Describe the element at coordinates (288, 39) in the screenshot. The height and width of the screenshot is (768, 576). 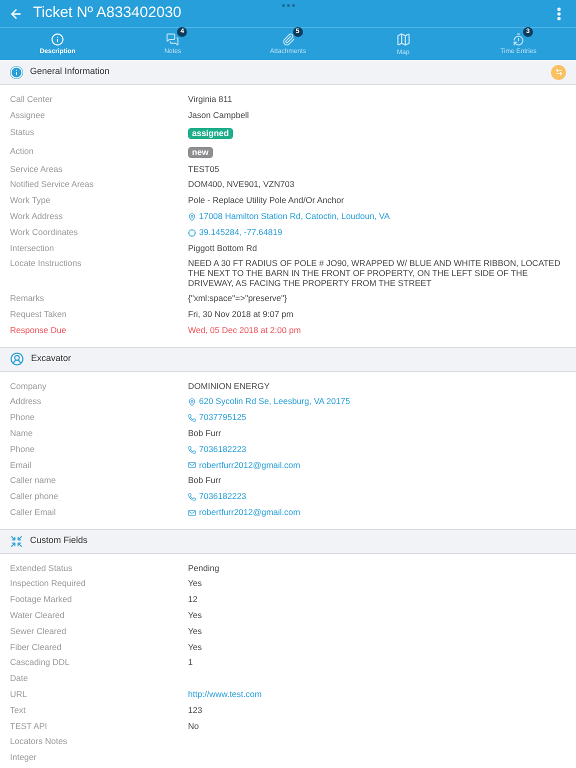
I see `paperclip-icon` at that location.